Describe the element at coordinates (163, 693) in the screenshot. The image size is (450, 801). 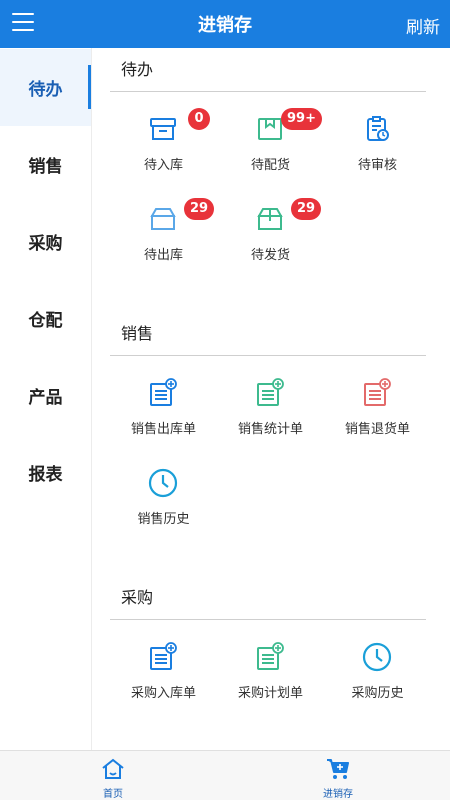
I see `item-label: 采购入库单` at that location.